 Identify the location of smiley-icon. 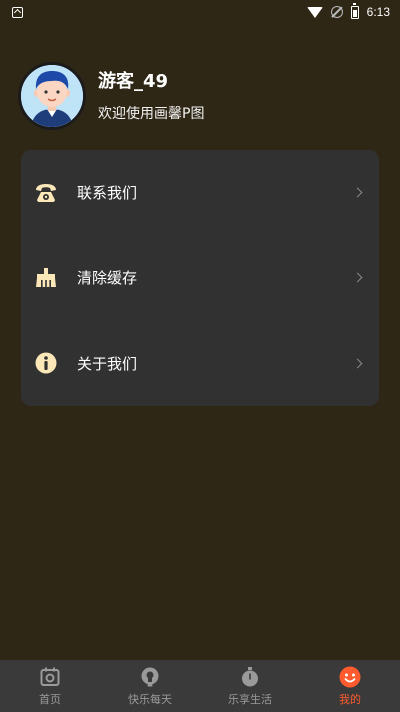
(350, 677).